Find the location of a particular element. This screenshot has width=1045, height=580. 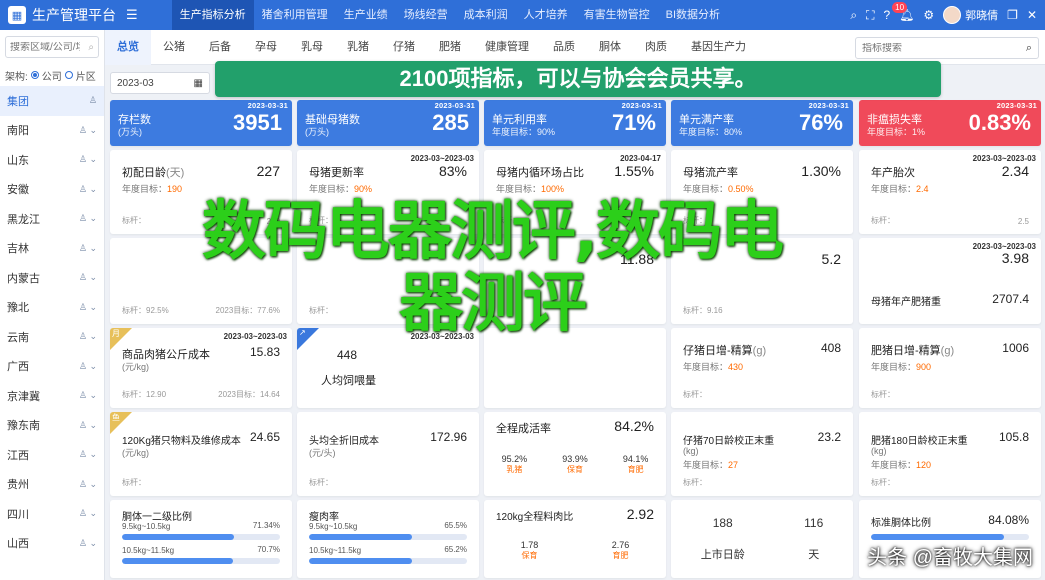

sub-tab: 仔猪 is located at coordinates (404, 47).